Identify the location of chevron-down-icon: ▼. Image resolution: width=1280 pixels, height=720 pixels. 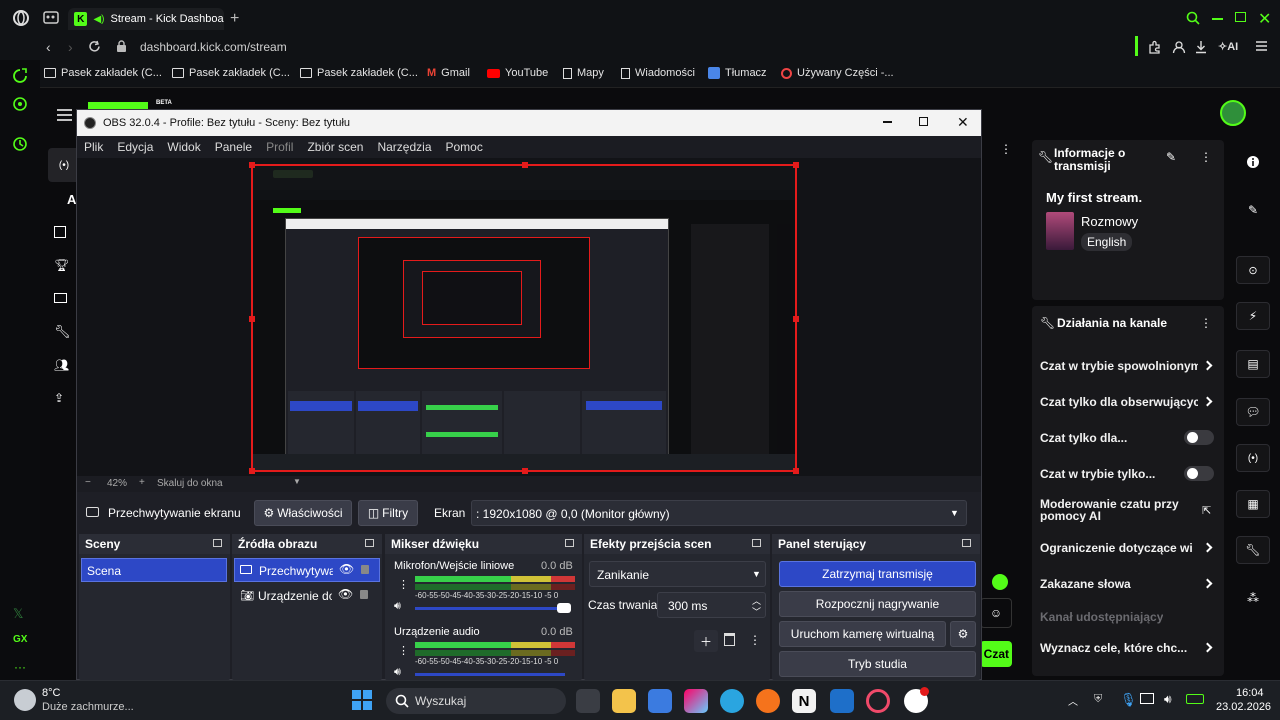
(297, 481).